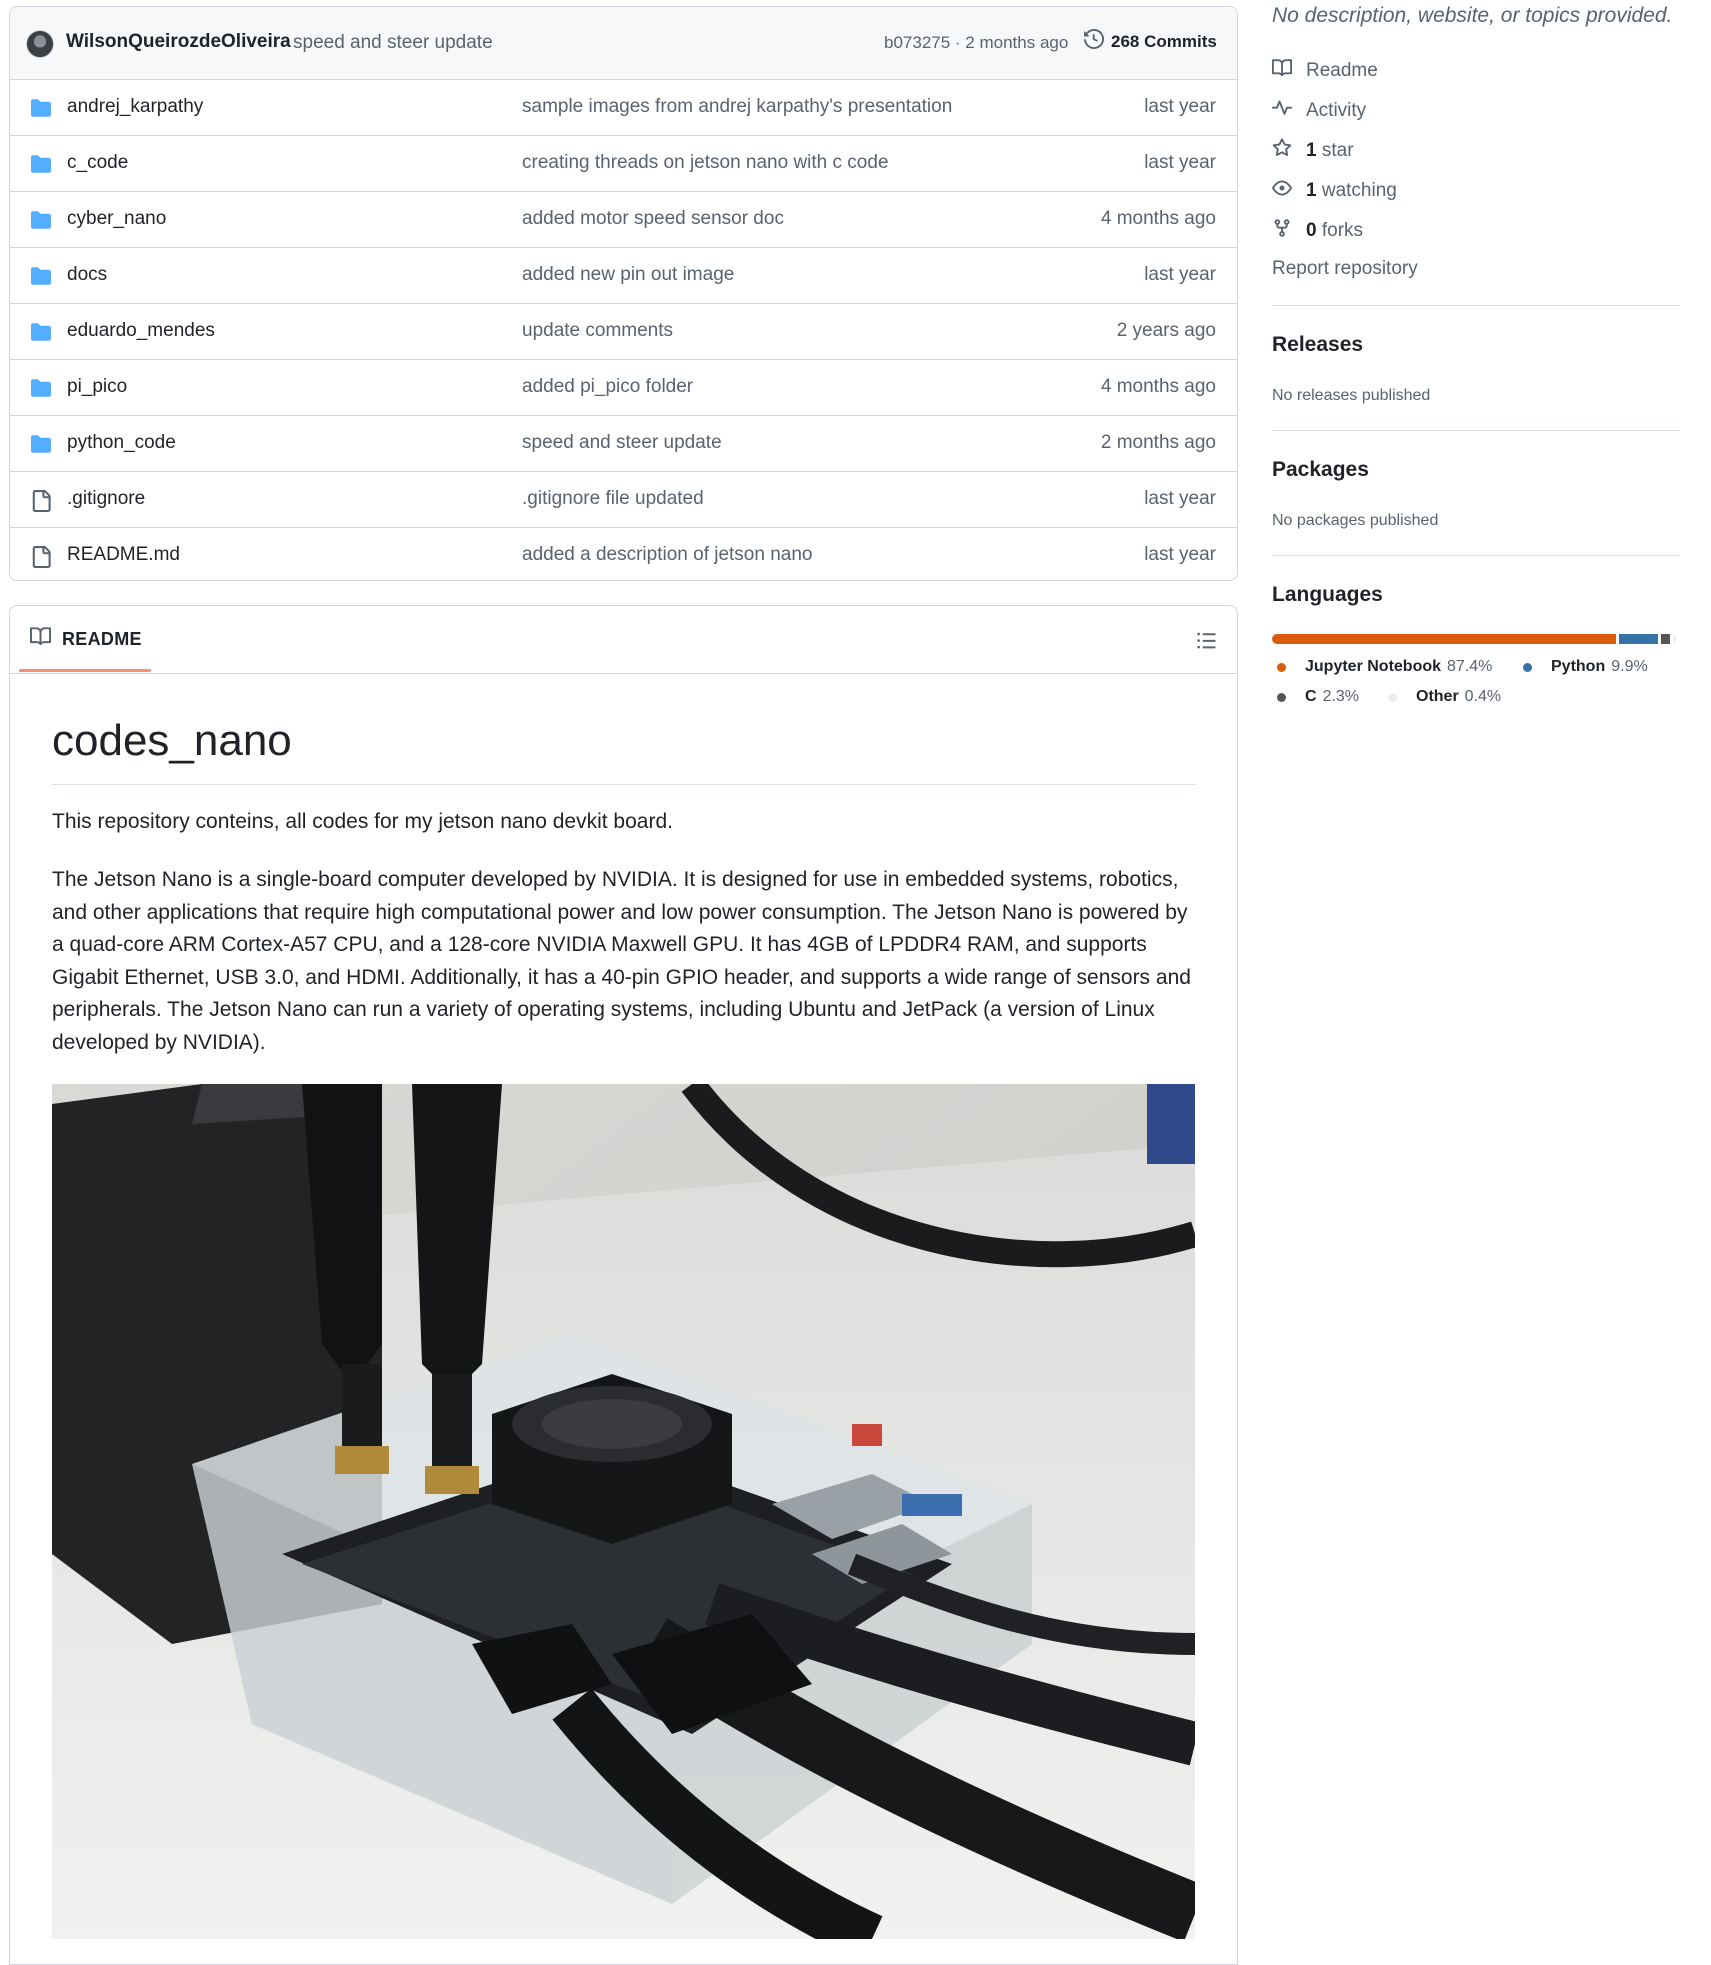 This screenshot has width=1711, height=1965. I want to click on history-icon, so click(1094, 41).